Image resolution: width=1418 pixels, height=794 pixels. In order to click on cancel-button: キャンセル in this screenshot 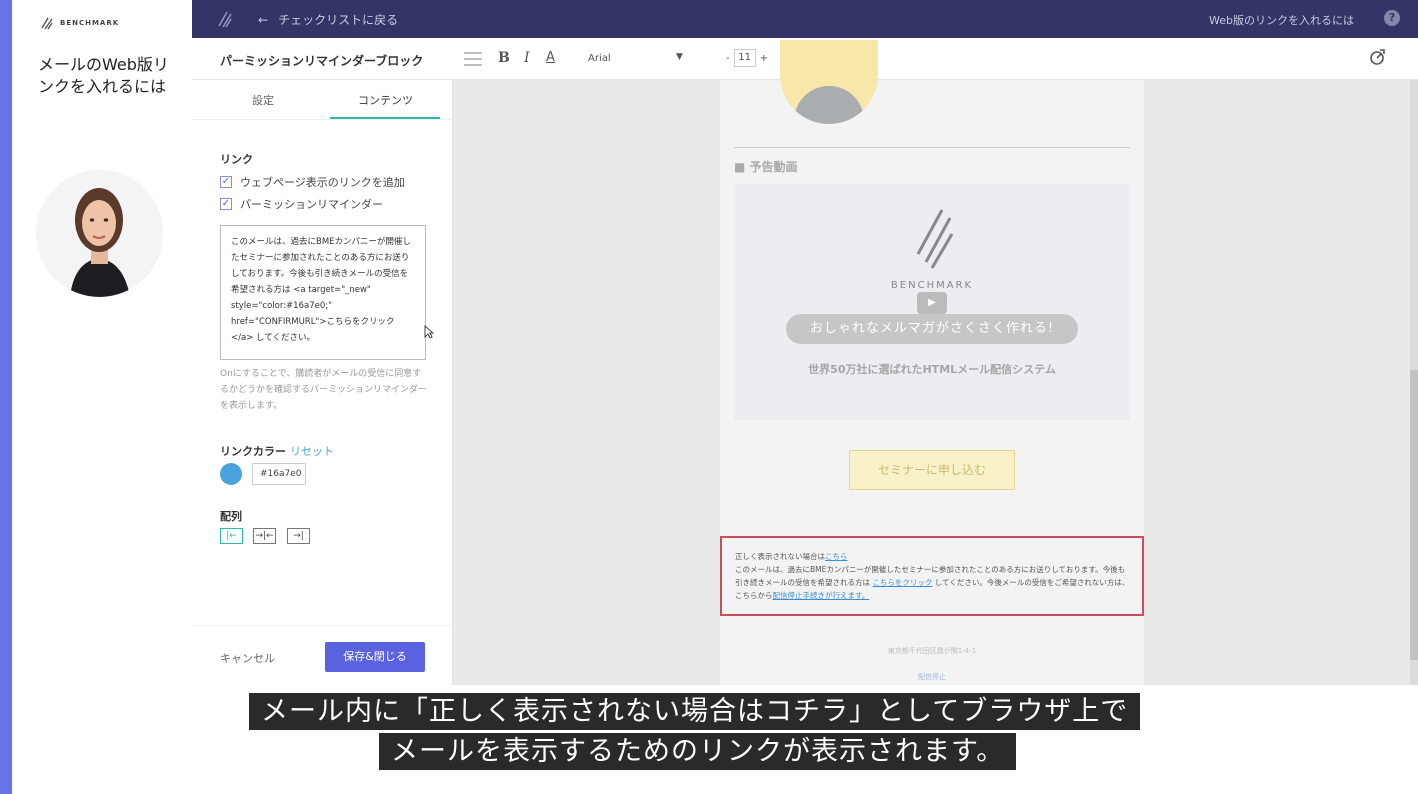, I will do `click(247, 658)`.